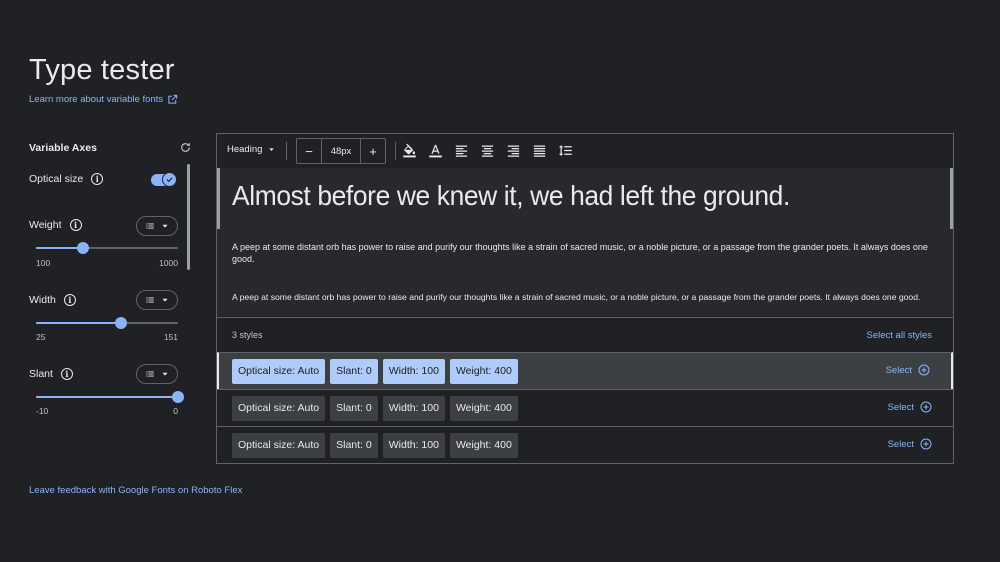  Describe the element at coordinates (565, 150) in the screenshot. I see `line-height-icon` at that location.